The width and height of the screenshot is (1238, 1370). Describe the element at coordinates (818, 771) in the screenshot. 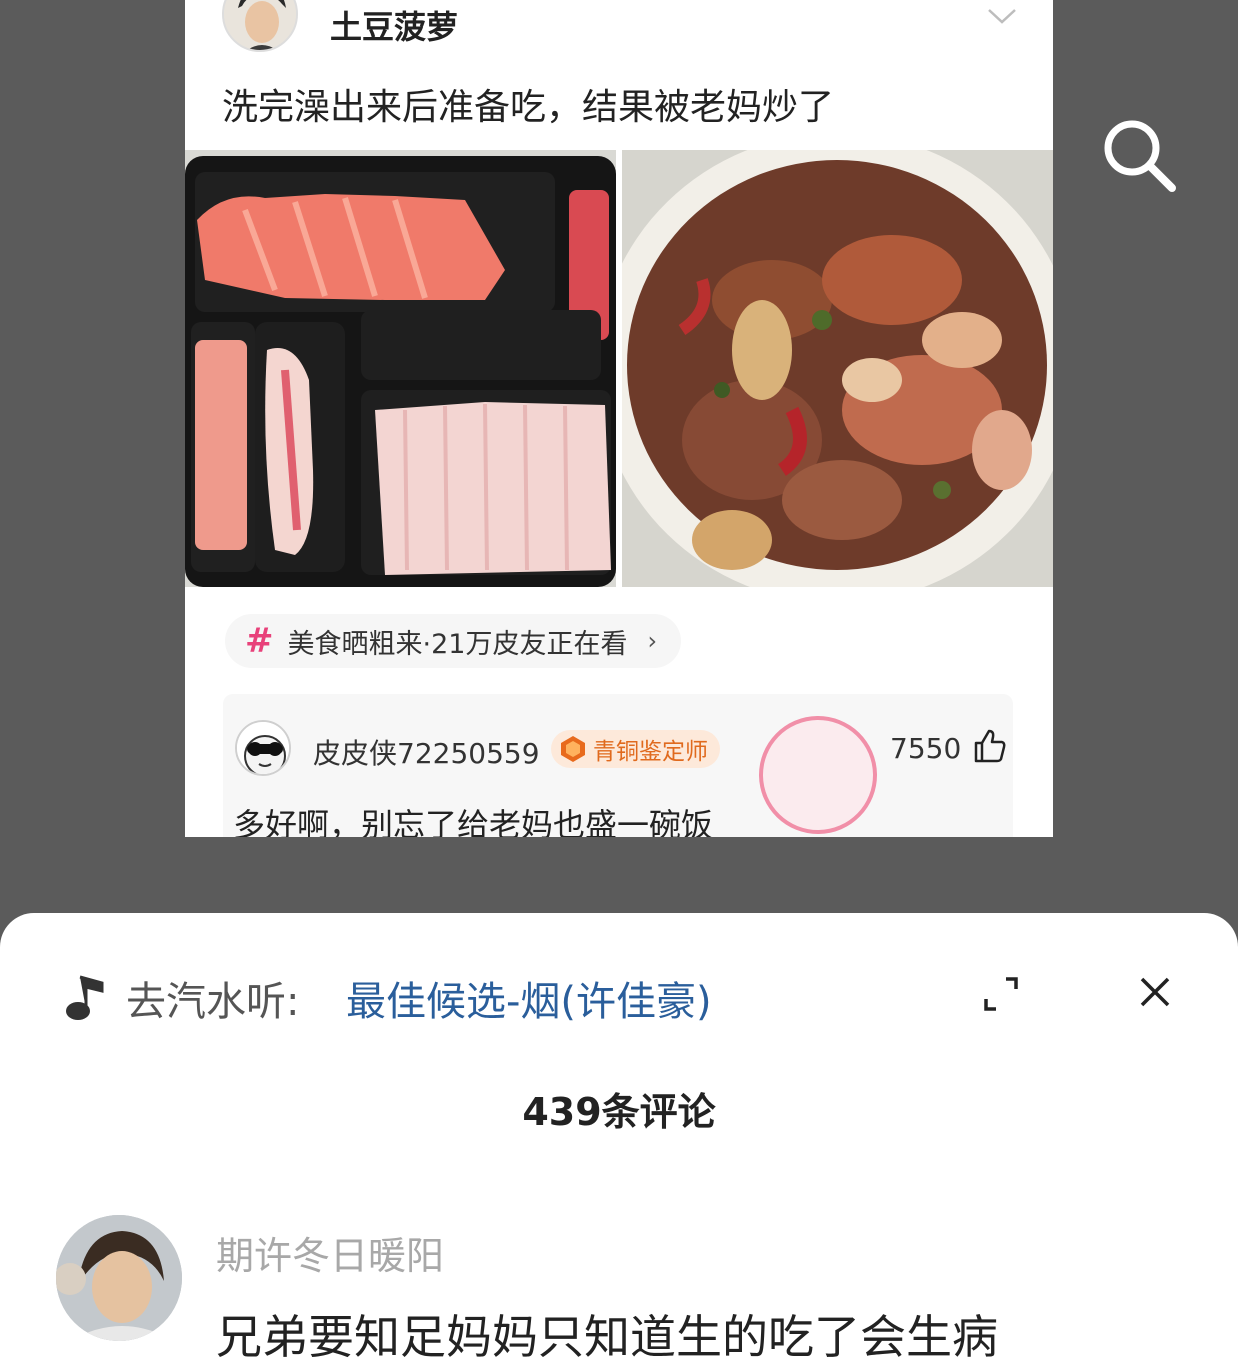

I see `god-comment-stamp` at that location.